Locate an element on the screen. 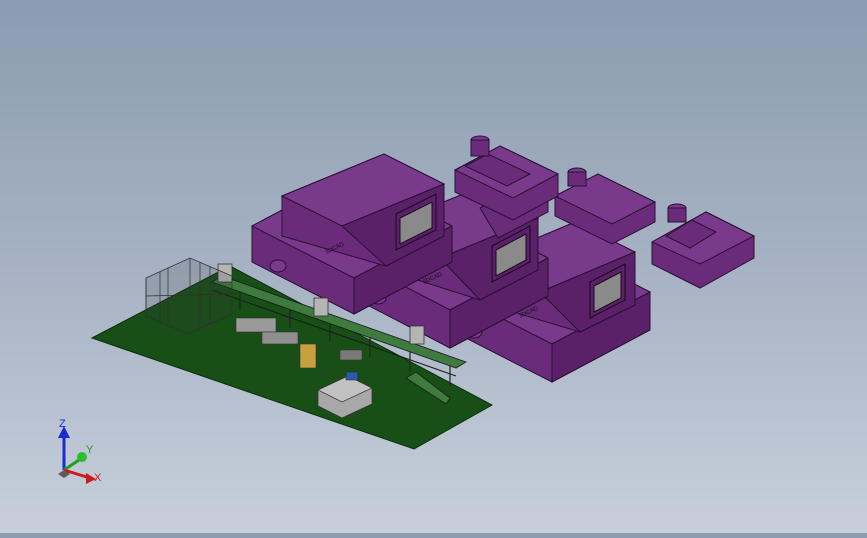 The height and width of the screenshot is (538, 867). x-axis-label: X is located at coordinates (98, 478).